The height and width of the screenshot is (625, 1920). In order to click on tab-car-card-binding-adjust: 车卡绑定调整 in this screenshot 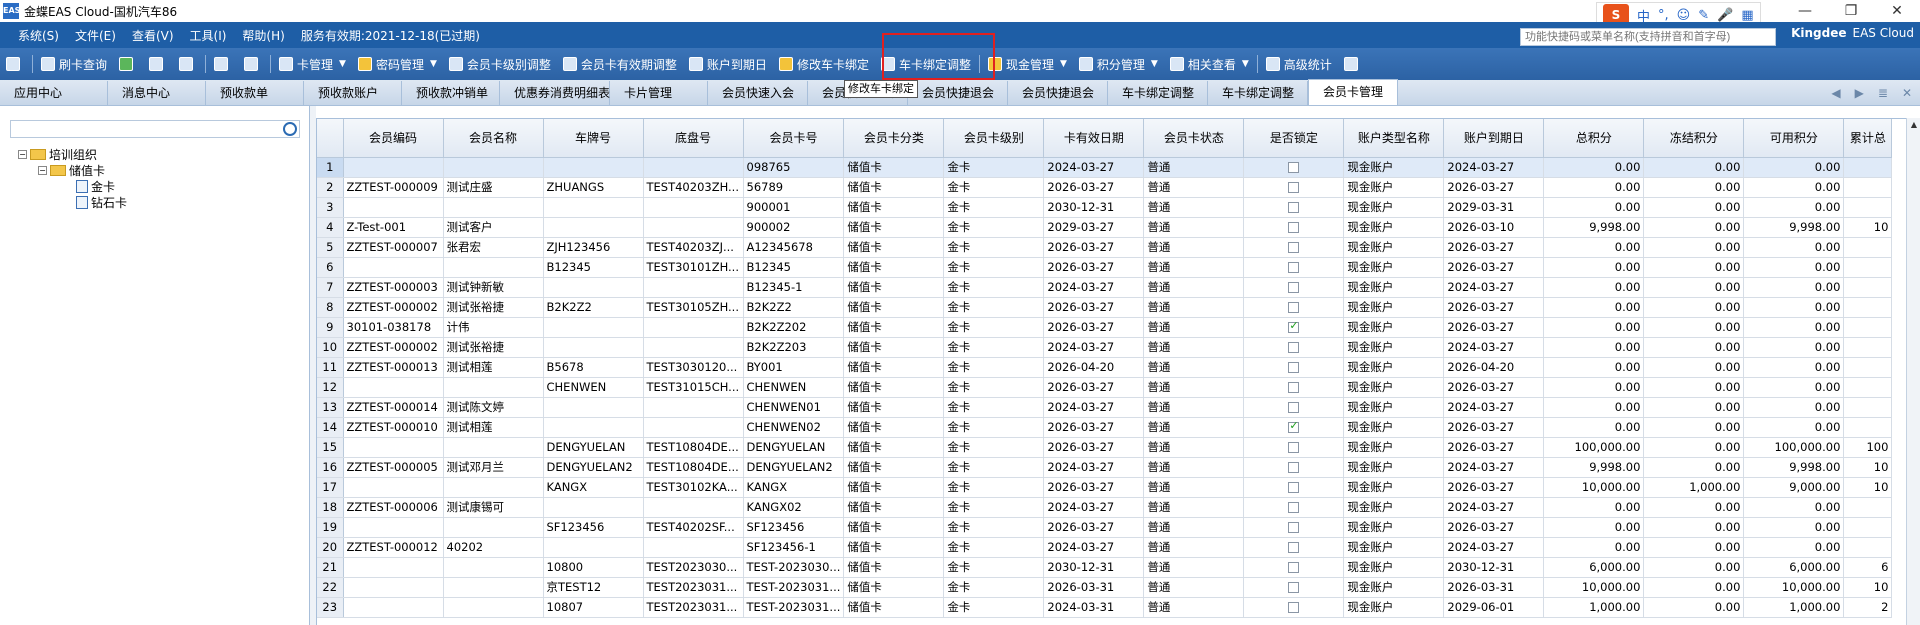, I will do `click(1158, 93)`.